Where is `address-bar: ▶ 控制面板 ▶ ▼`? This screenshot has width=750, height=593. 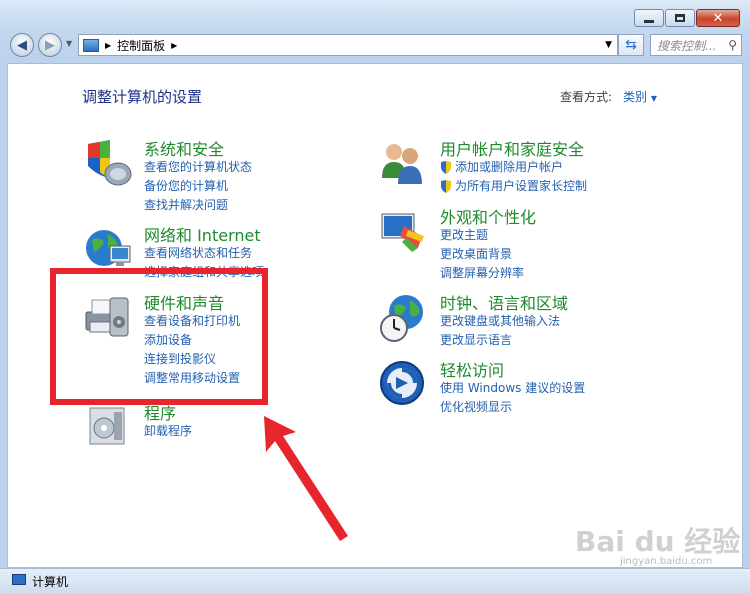 address-bar: ▶ 控制面板 ▶ ▼ is located at coordinates (348, 45).